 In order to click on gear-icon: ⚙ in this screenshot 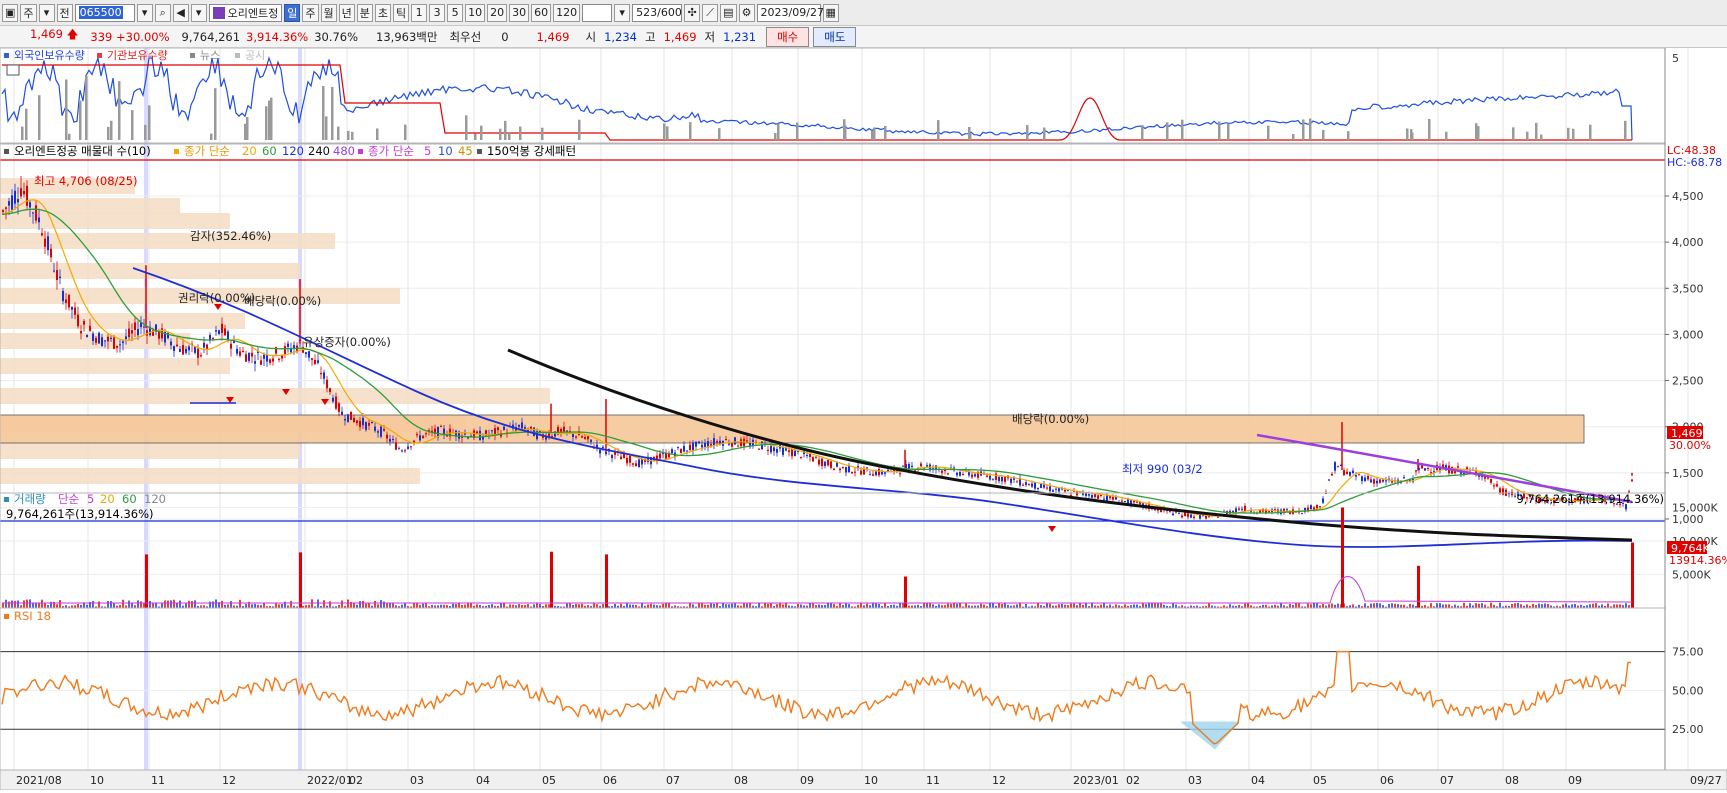, I will do `click(746, 12)`.